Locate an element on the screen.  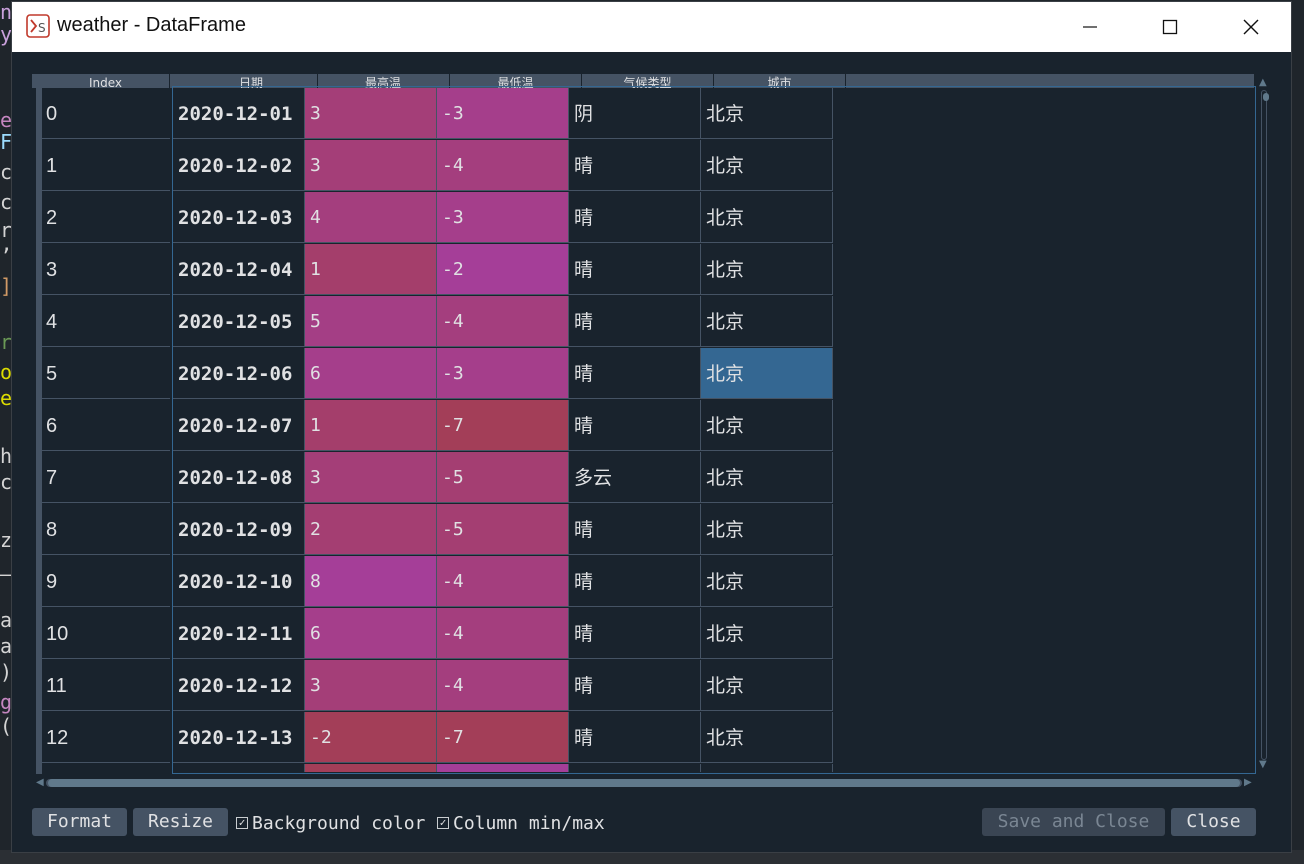
table-cell-date: 2020-12-07 is located at coordinates (239, 425).